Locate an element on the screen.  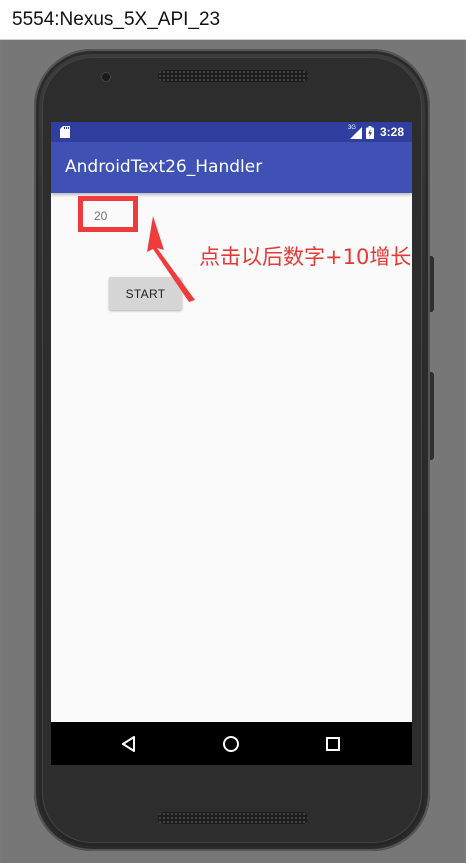
app-bar: AndroidText26_Handler is located at coordinates (231, 167).